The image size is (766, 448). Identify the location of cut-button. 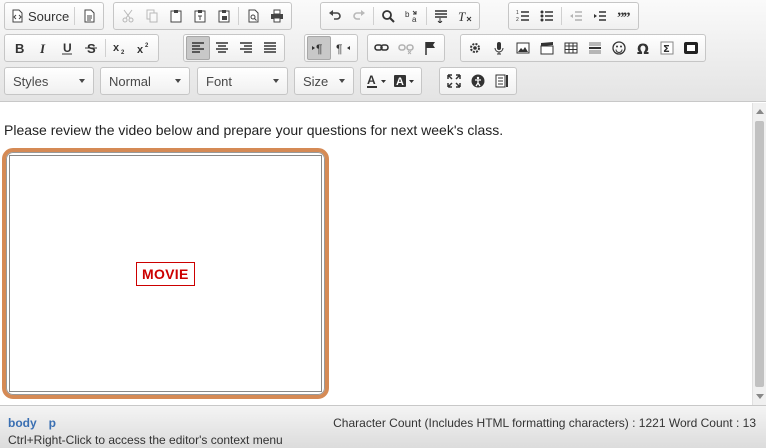
(128, 16).